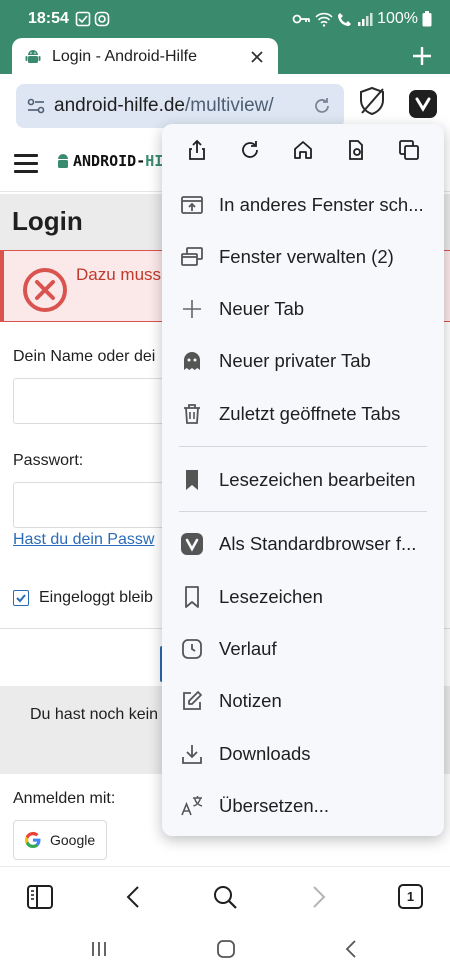 This screenshot has width=450, height=975. What do you see at coordinates (26, 164) in the screenshot?
I see `hamburger-menu-icon` at bounding box center [26, 164].